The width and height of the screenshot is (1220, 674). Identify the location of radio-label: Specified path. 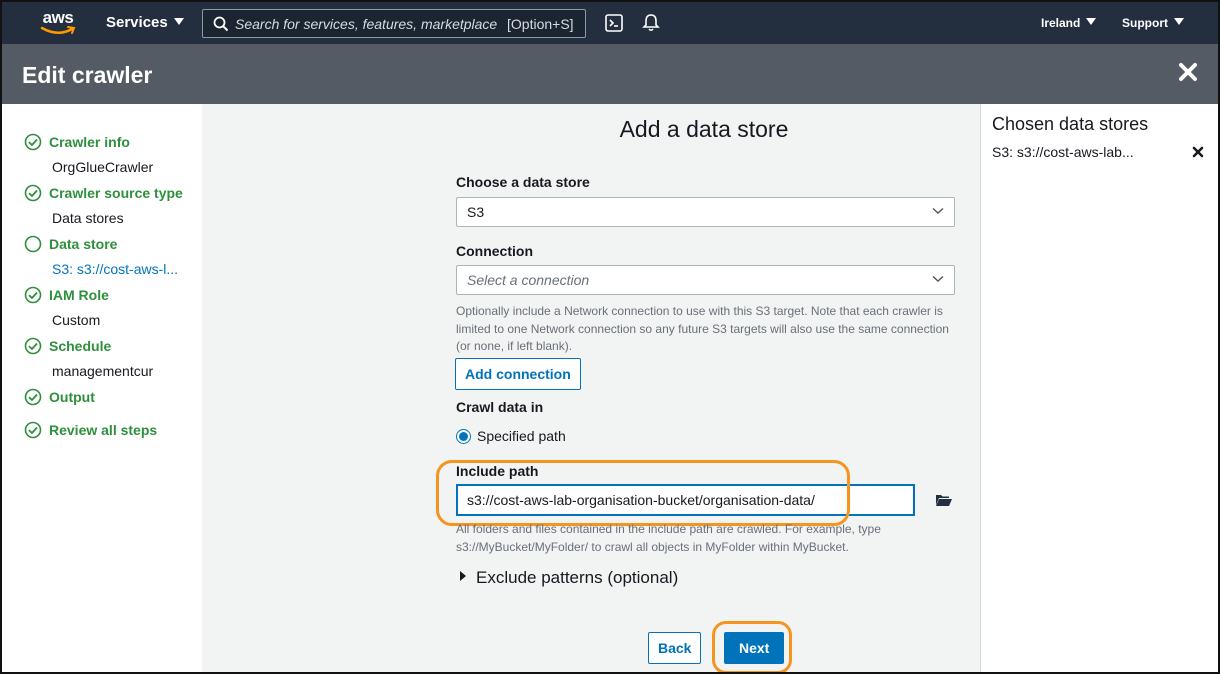
(521, 436).